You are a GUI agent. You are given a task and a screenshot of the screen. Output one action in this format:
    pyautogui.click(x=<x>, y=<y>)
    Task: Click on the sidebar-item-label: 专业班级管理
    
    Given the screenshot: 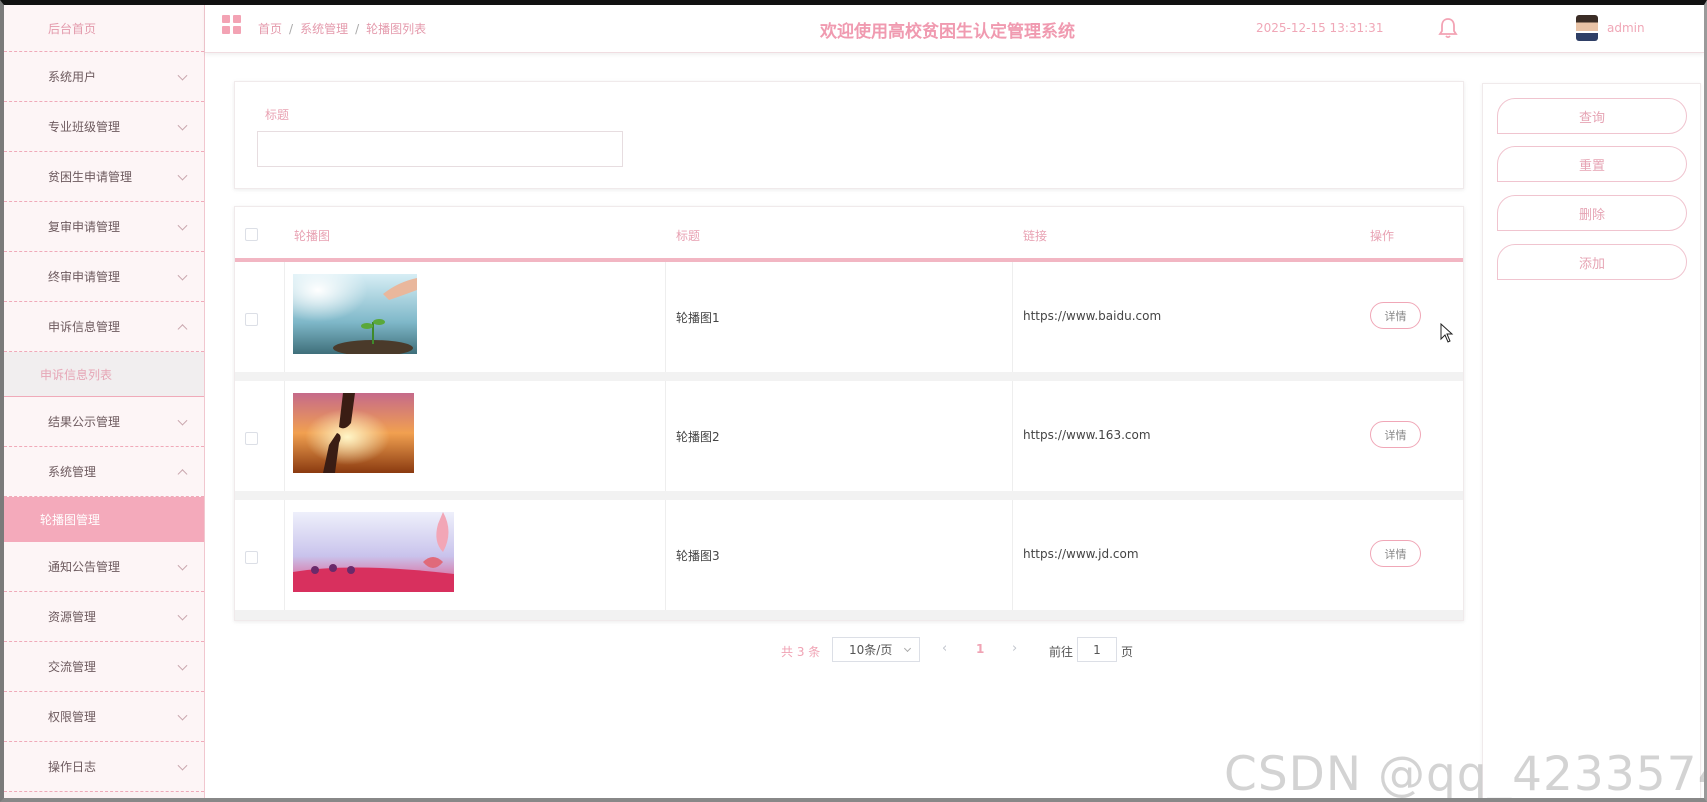 What is the action you would take?
    pyautogui.click(x=84, y=127)
    